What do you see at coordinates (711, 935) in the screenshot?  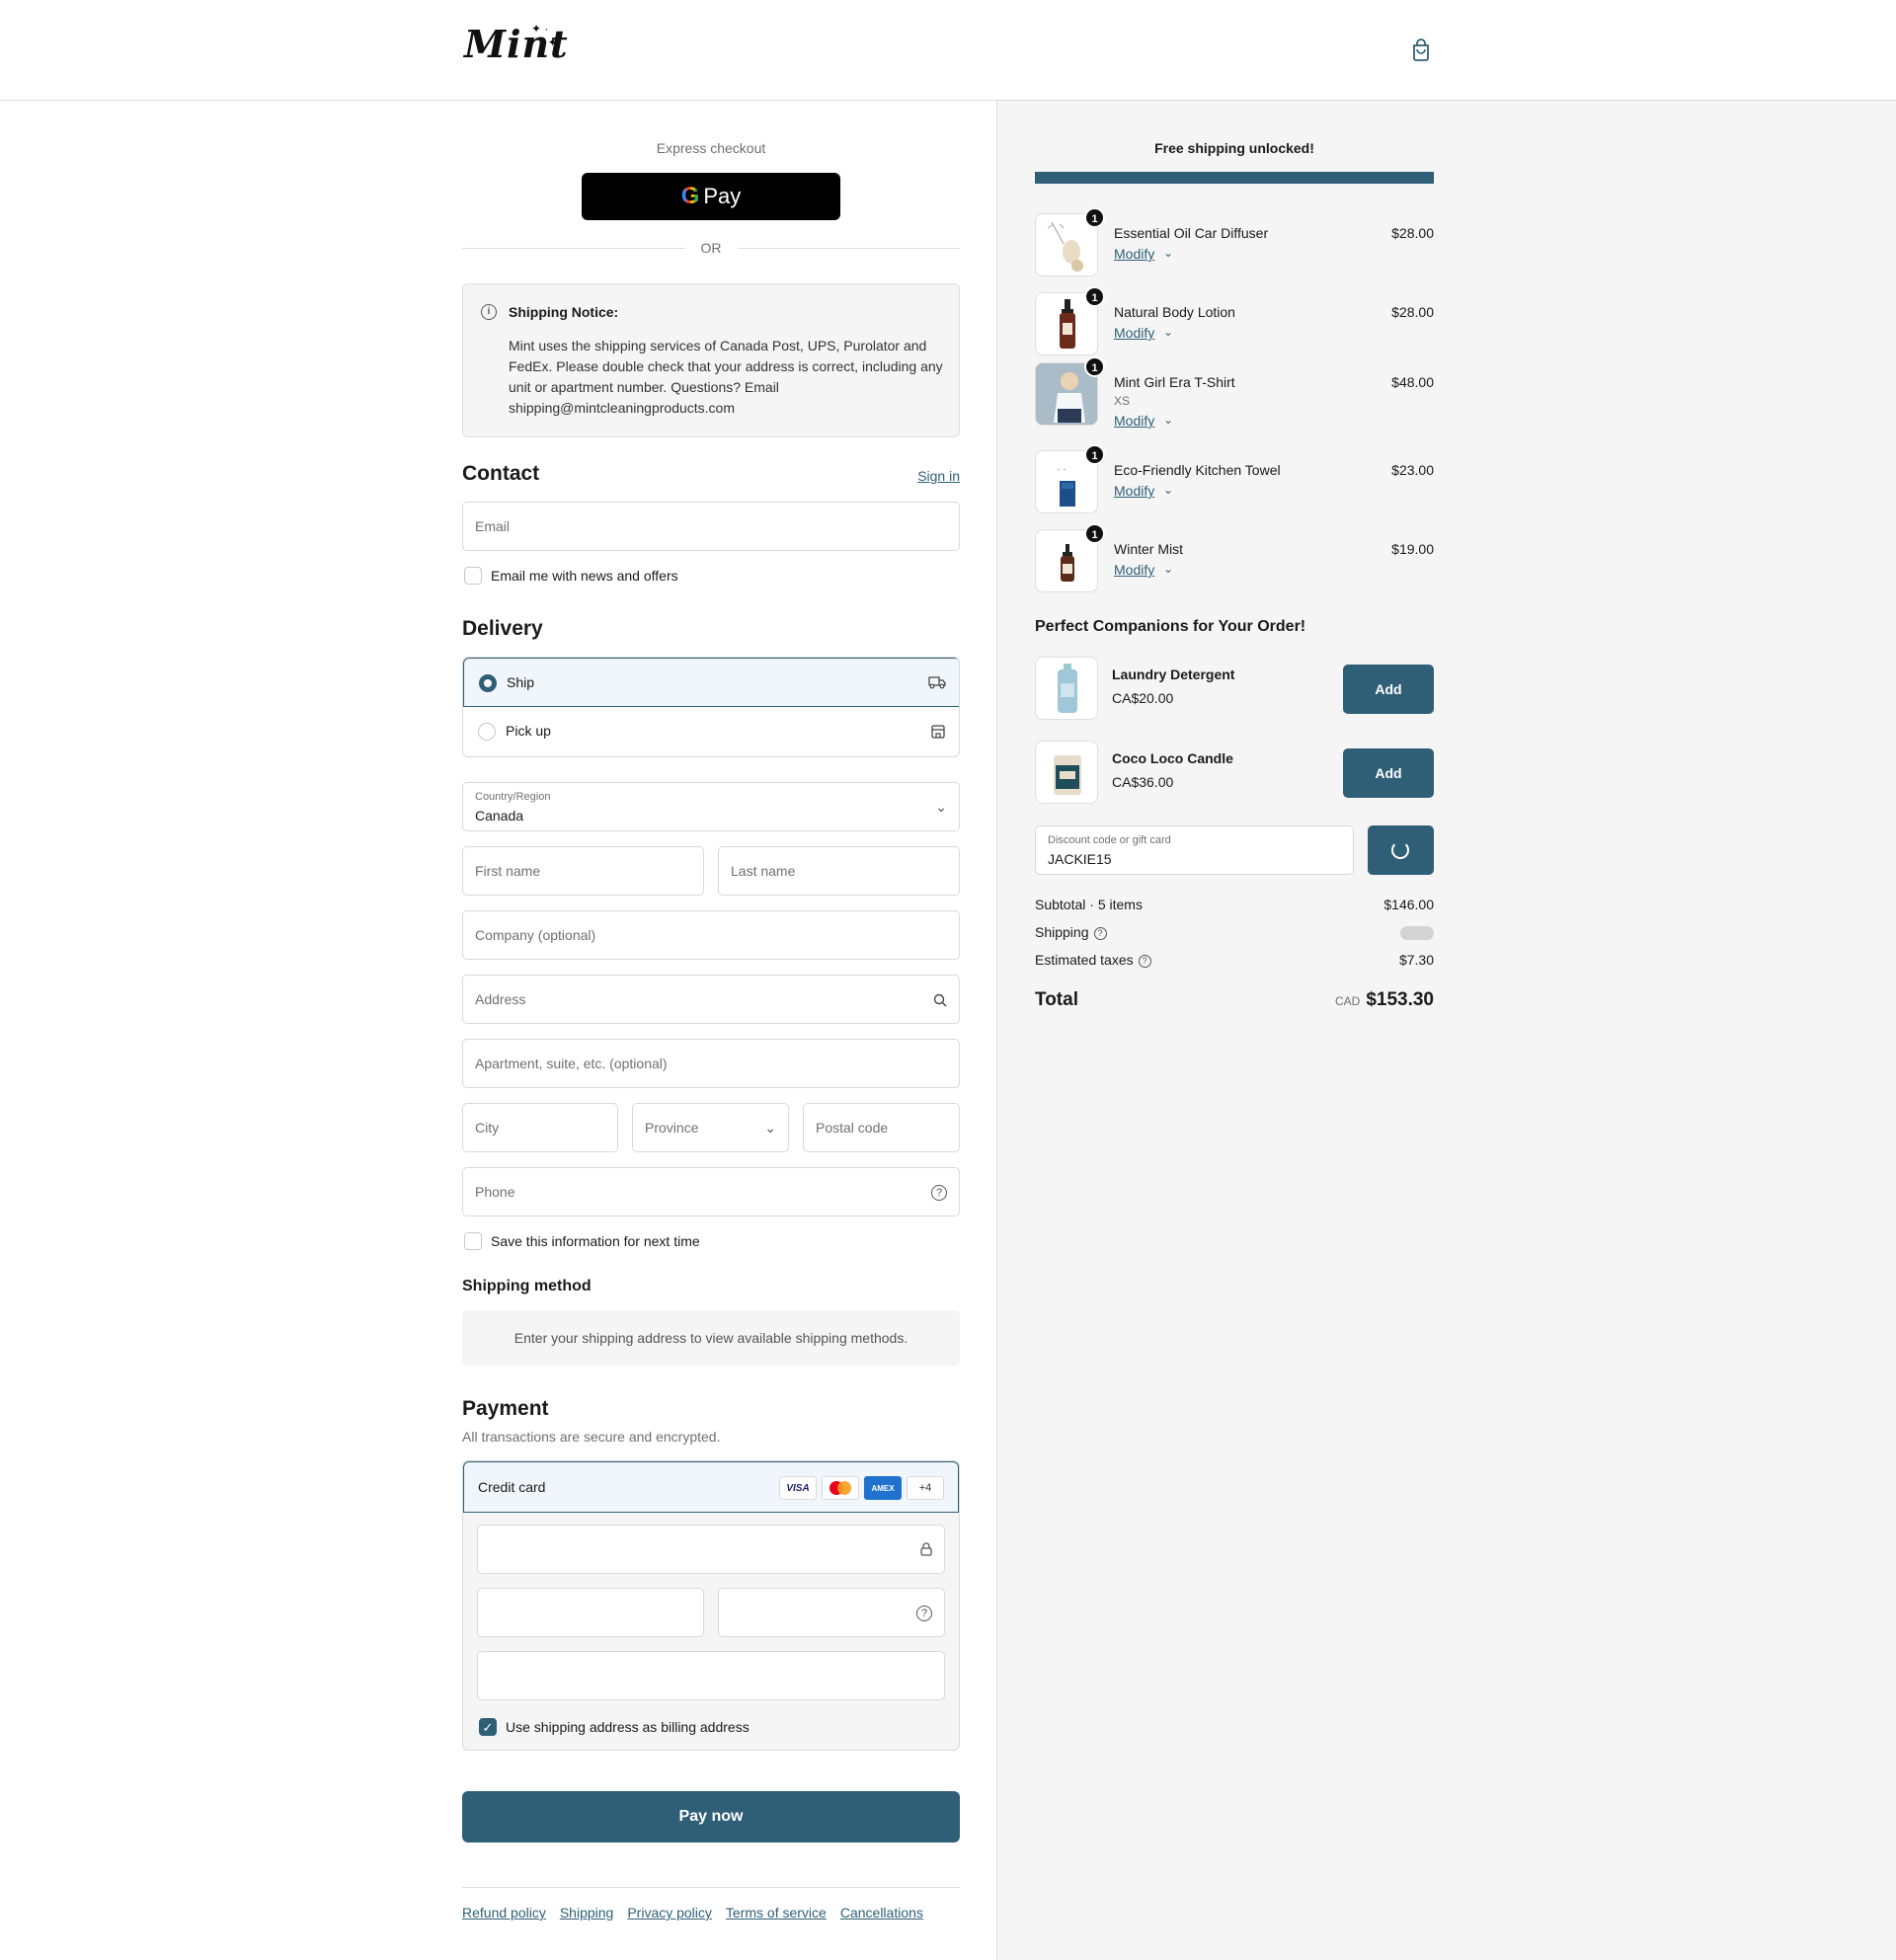 I see `company-field: Company (optional)` at bounding box center [711, 935].